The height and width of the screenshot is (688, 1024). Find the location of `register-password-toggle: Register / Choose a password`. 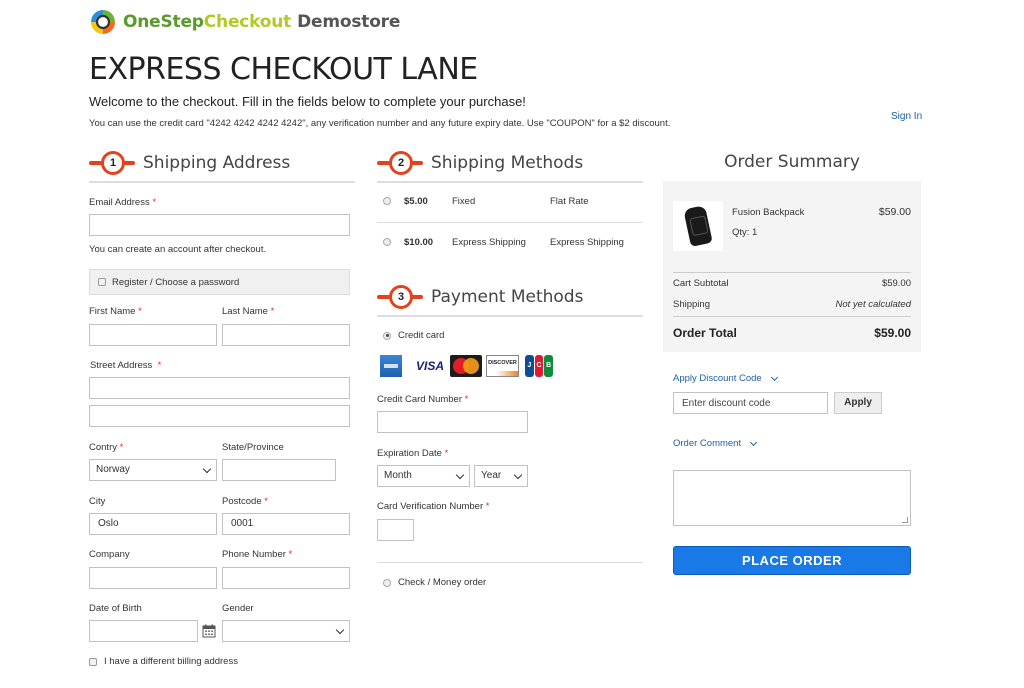

register-password-toggle: Register / Choose a password is located at coordinates (219, 282).